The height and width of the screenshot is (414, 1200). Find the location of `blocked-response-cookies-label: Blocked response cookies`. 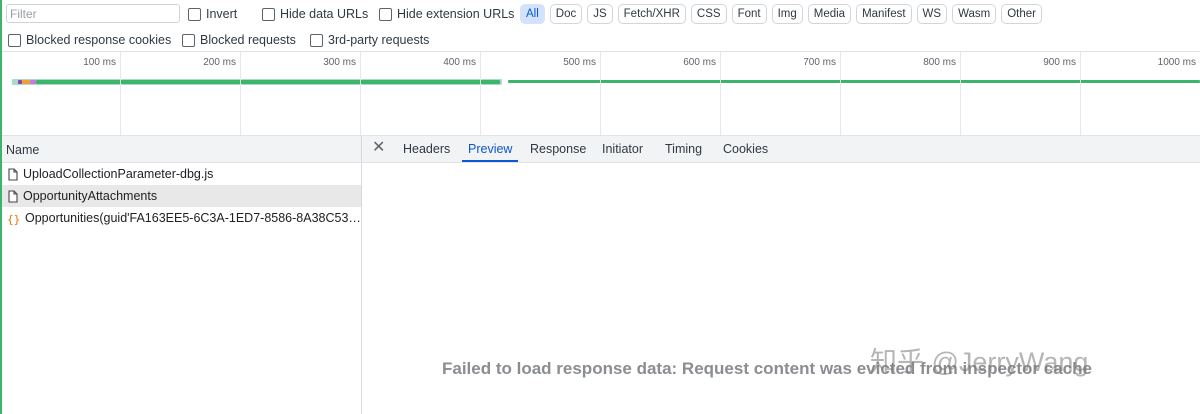

blocked-response-cookies-label: Blocked response cookies is located at coordinates (99, 40).